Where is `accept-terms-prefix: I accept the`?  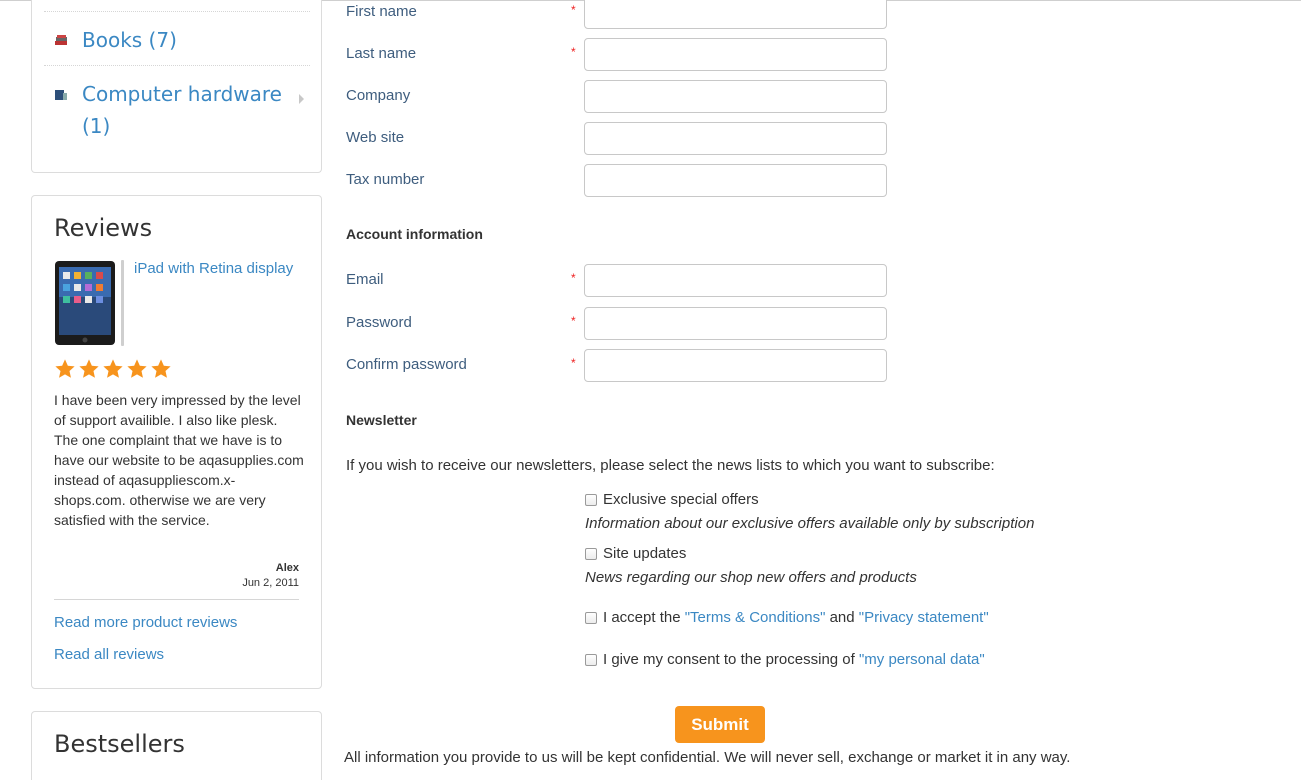 accept-terms-prefix: I accept the is located at coordinates (644, 617).